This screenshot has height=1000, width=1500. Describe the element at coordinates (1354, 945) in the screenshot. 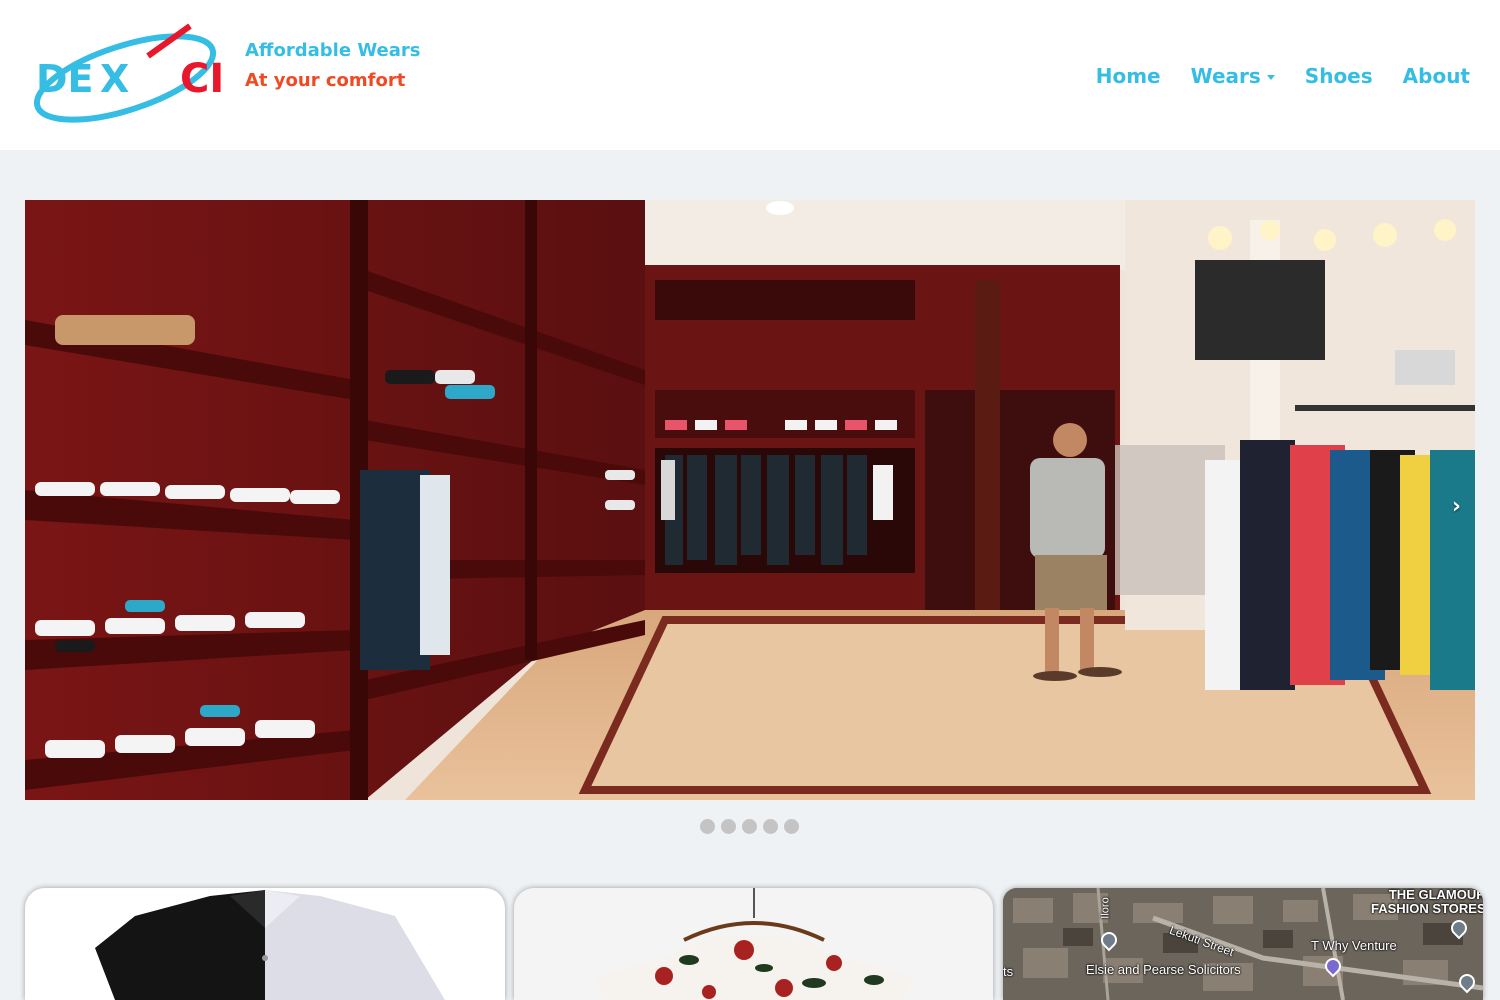

I see `map-label-venture: T Why Venture` at that location.